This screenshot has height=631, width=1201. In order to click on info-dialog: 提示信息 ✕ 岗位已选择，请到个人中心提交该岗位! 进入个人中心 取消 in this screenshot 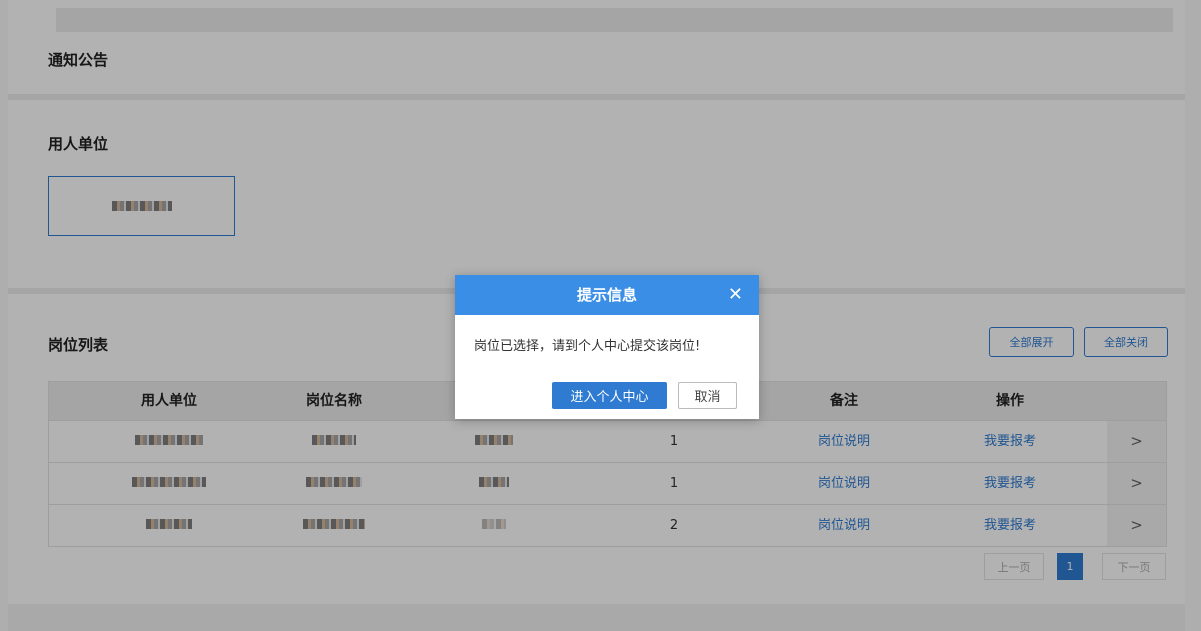, I will do `click(607, 347)`.